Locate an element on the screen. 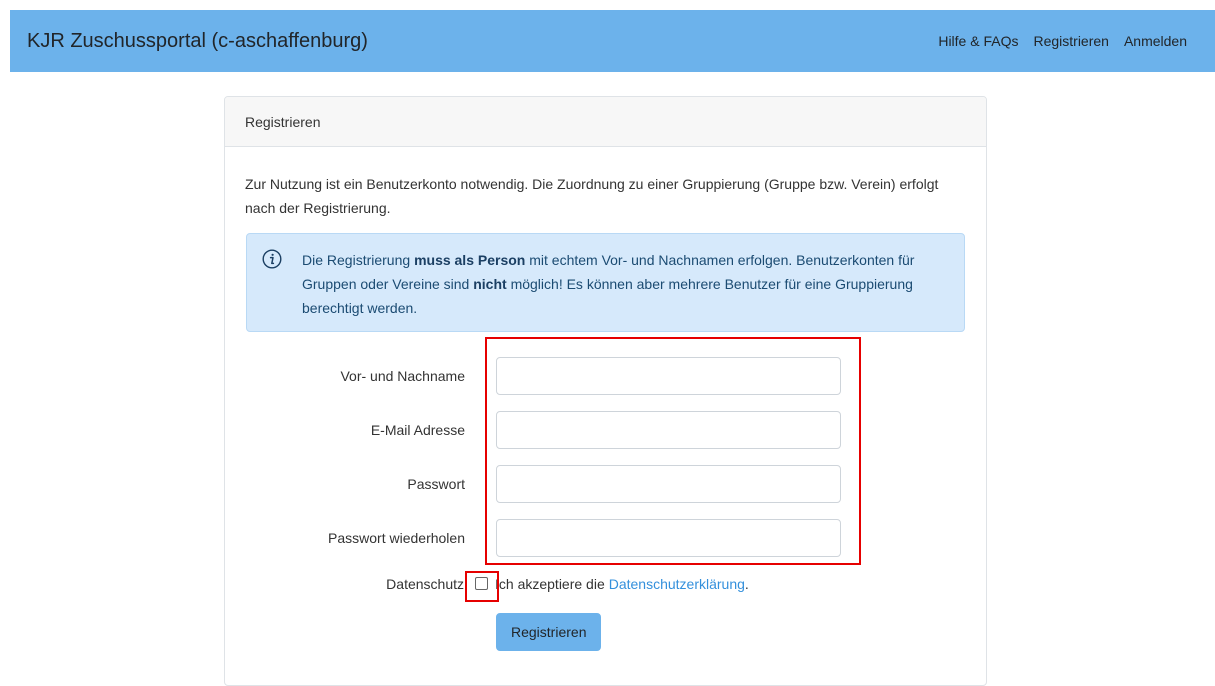 The image size is (1215, 686). alert-text-part: Die Registrierung is located at coordinates (358, 260).